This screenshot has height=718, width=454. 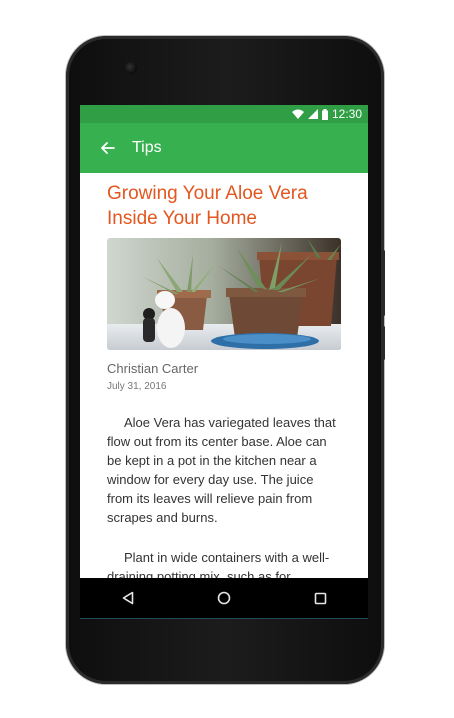 I want to click on navigation-bar, so click(x=224, y=598).